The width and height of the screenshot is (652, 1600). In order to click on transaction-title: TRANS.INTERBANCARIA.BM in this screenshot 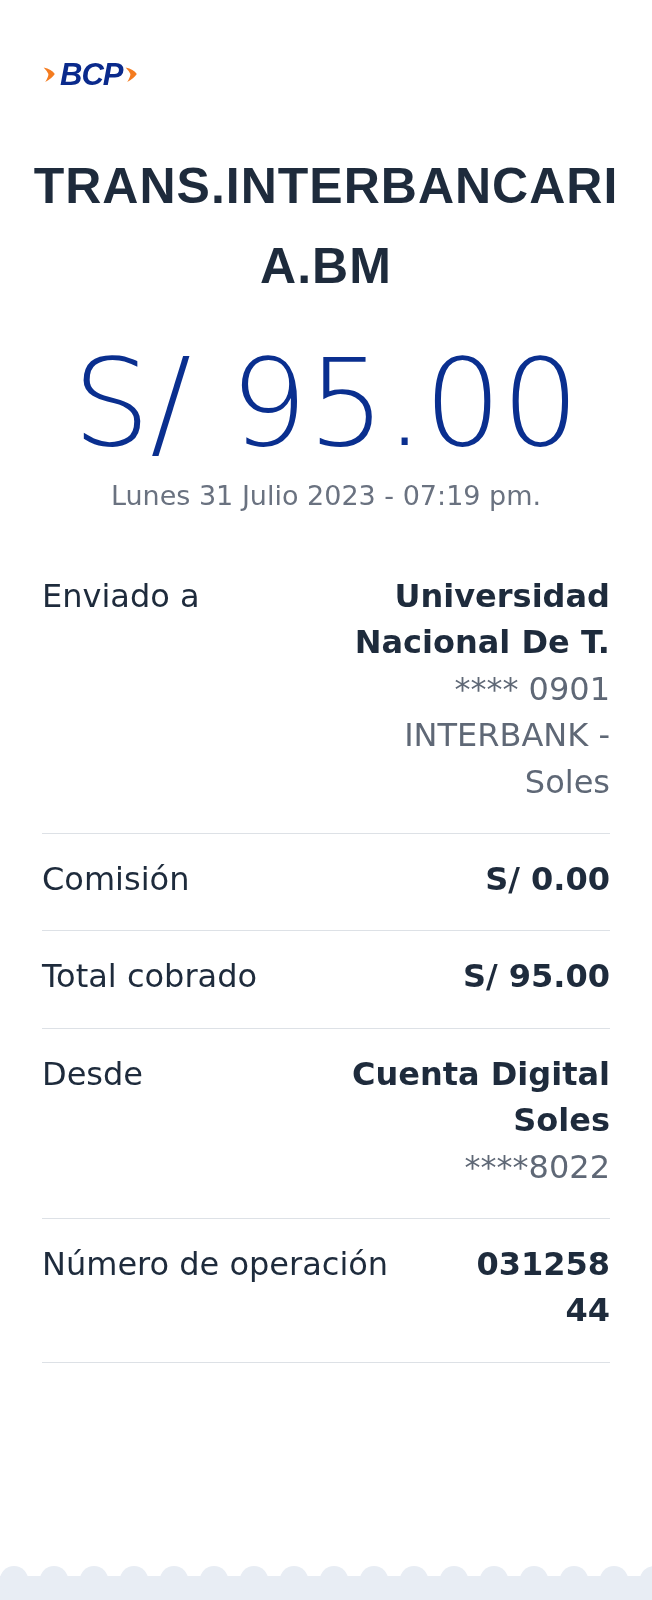, I will do `click(326, 226)`.